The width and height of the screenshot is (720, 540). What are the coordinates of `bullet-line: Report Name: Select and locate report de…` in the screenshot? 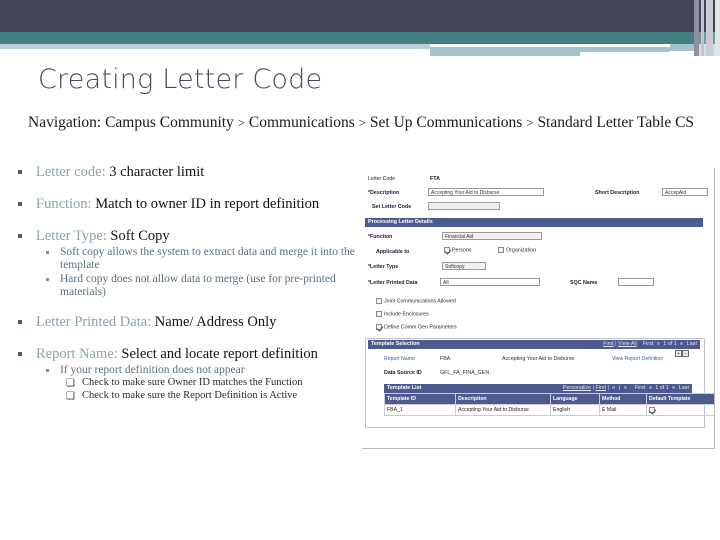 It's located at (197, 354).